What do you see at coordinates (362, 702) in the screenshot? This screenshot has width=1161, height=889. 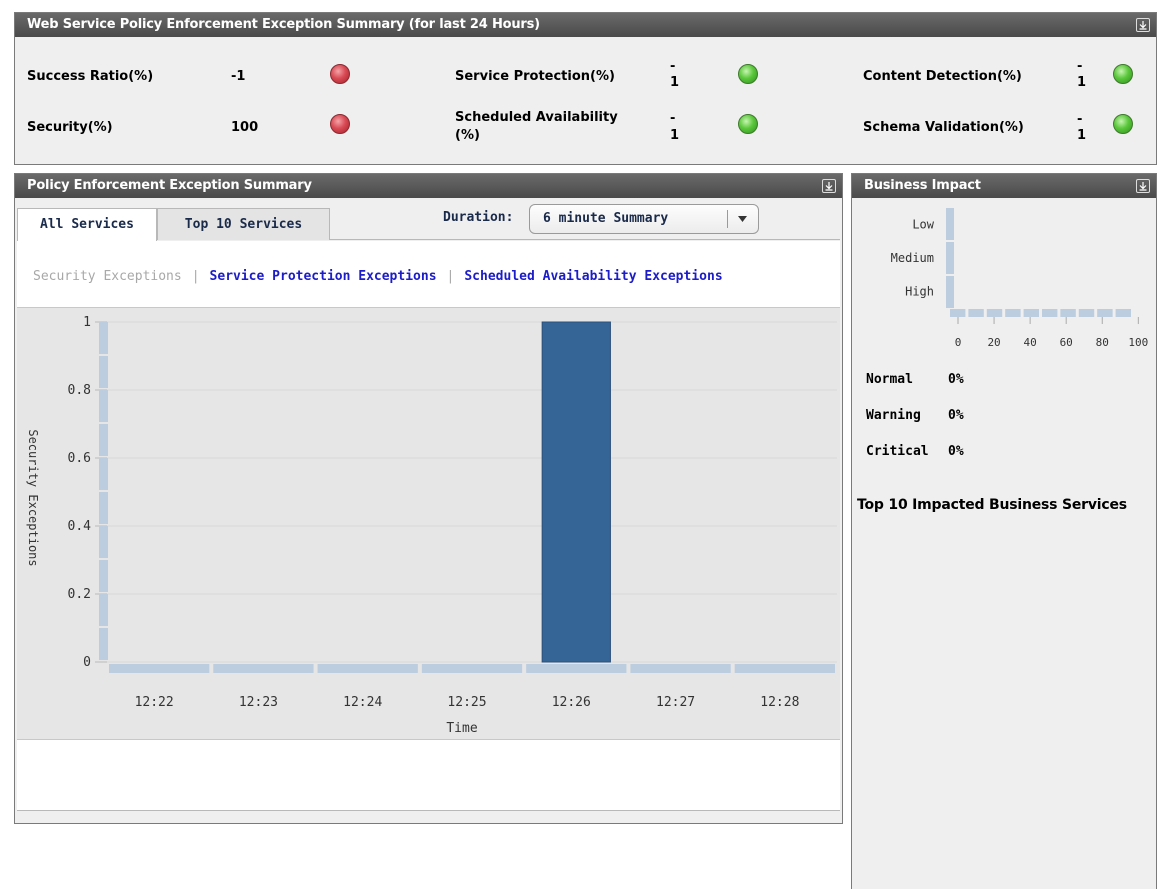 I see `x-tick-label: 12:24` at bounding box center [362, 702].